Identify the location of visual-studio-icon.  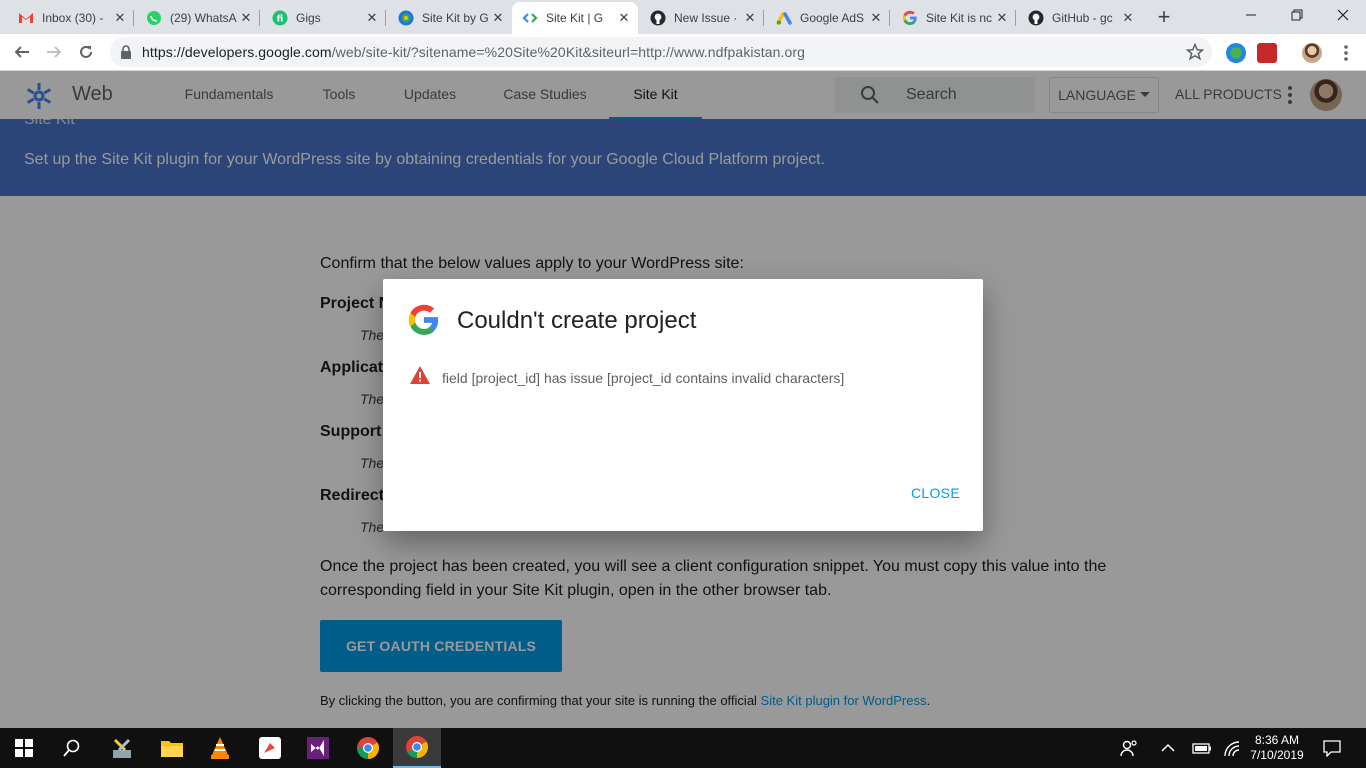
(318, 748).